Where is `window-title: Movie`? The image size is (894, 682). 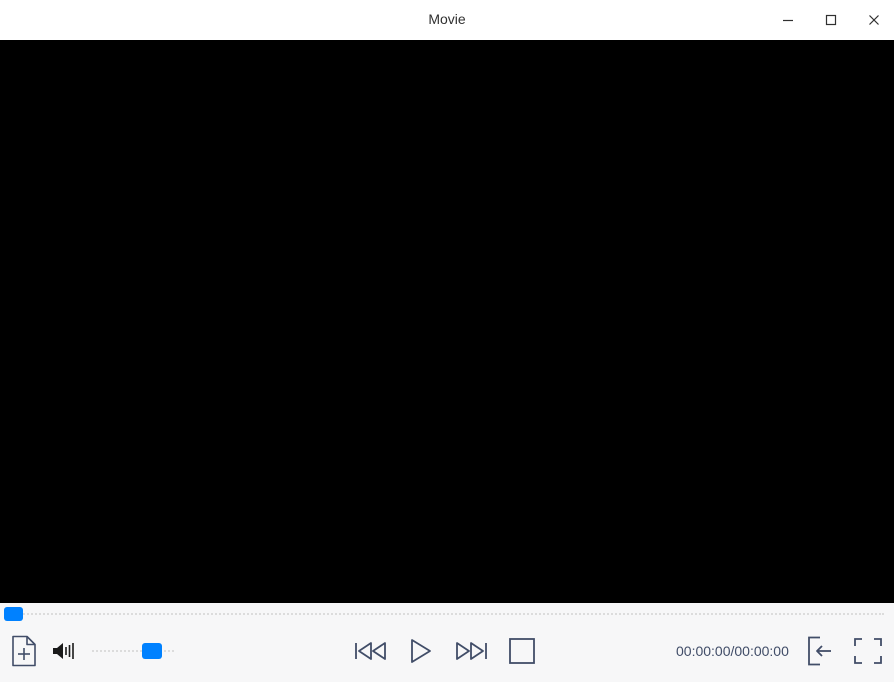
window-title: Movie is located at coordinates (447, 19).